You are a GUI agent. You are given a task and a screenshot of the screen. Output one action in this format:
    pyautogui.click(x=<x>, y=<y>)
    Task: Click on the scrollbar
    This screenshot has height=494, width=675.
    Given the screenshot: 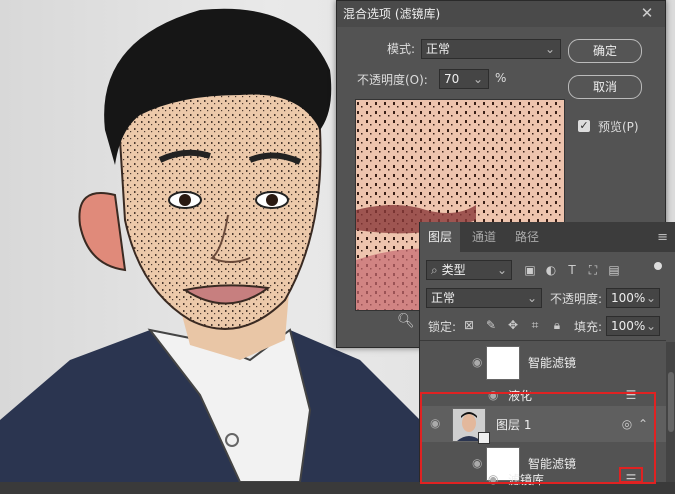 What is the action you would take?
    pyautogui.click(x=670, y=412)
    